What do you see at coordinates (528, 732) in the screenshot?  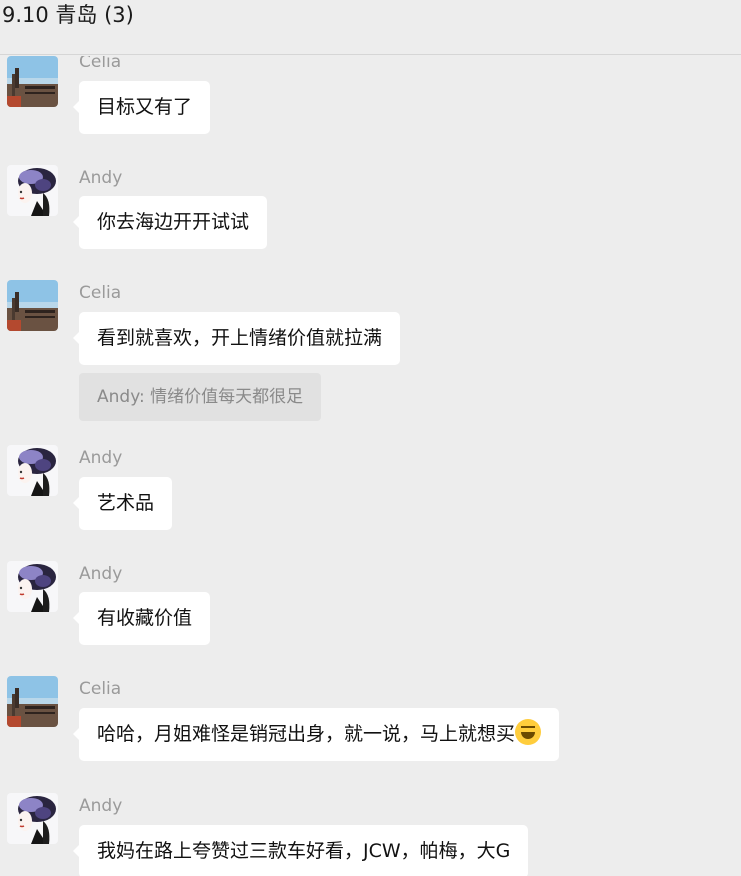 I see `laughing-tears-emoji-icon` at bounding box center [528, 732].